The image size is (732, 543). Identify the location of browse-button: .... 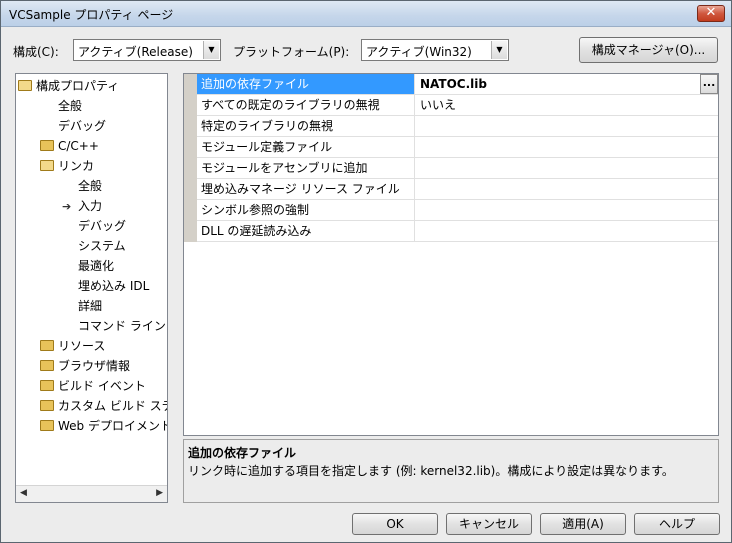
(709, 84).